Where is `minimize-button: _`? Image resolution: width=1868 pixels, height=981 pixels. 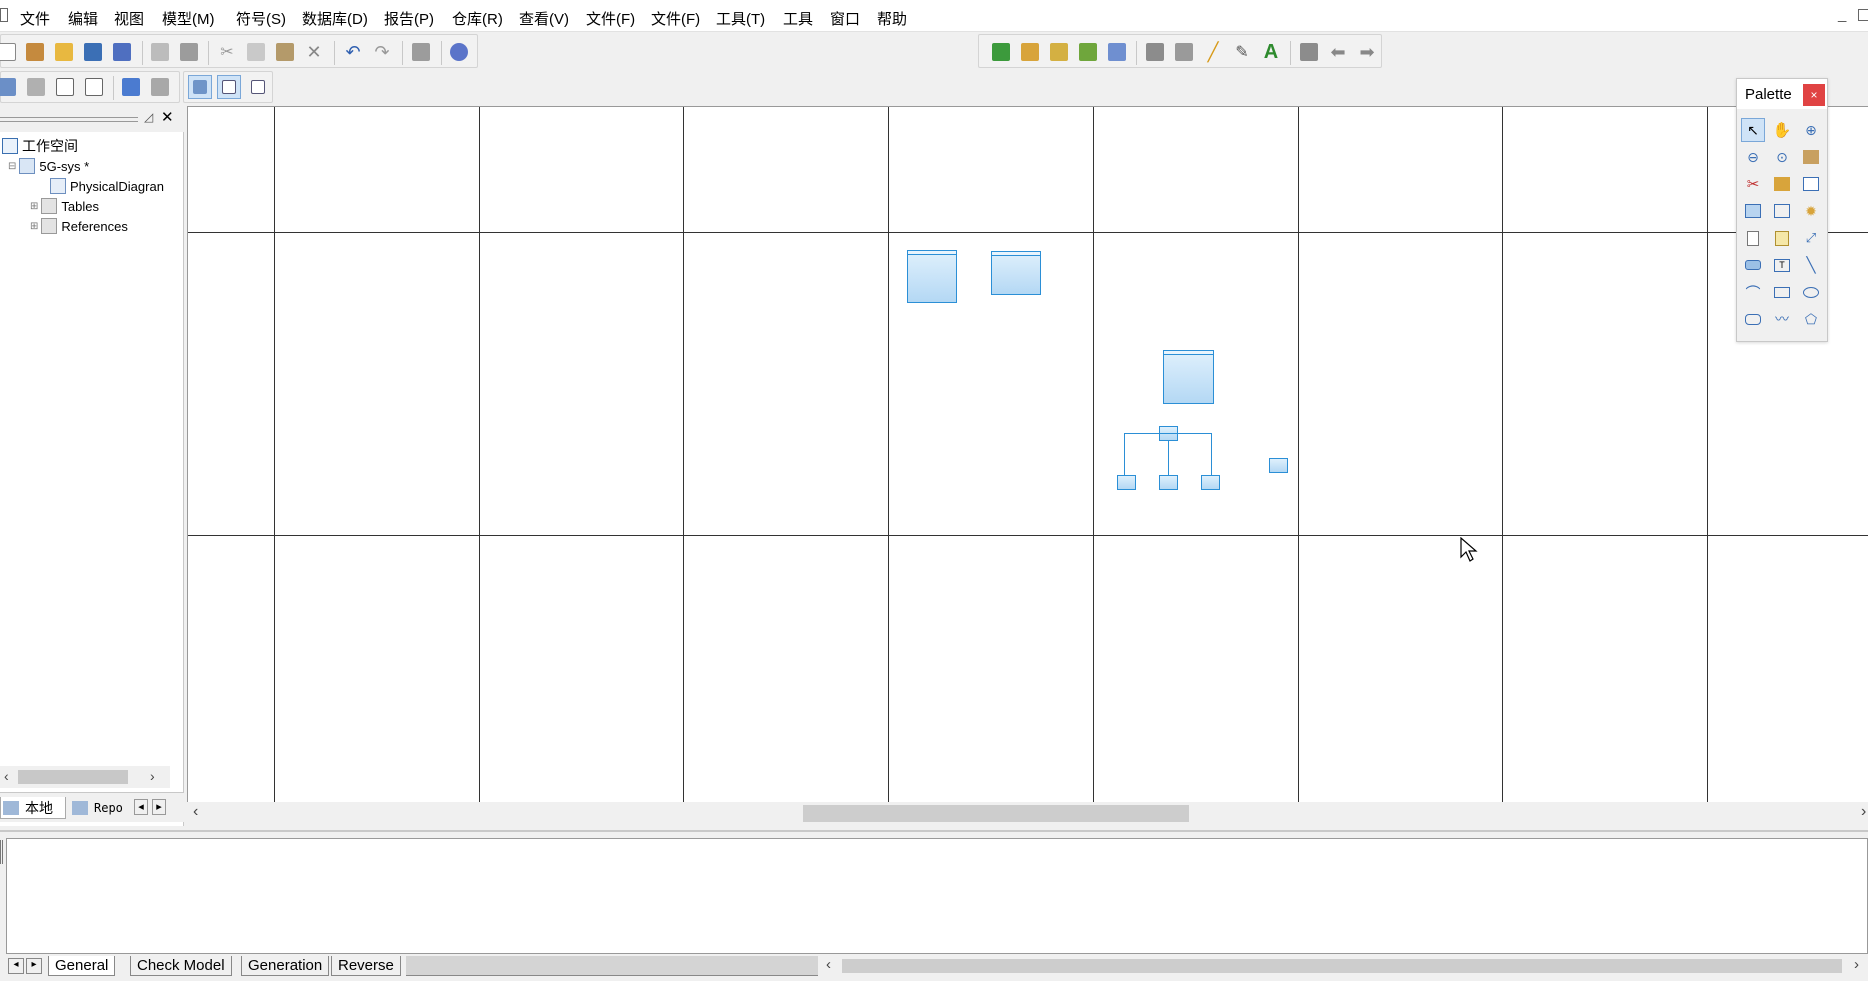 minimize-button: _ is located at coordinates (1842, 14).